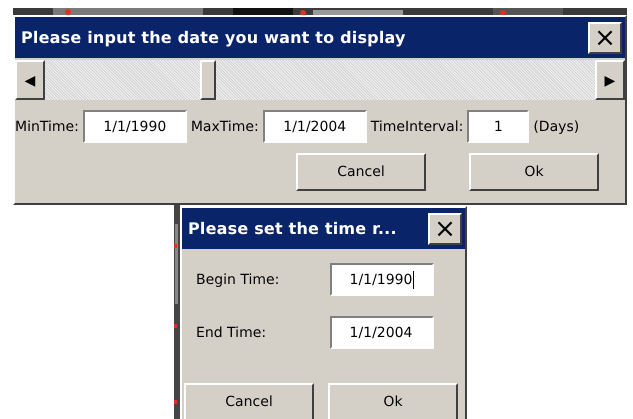 The image size is (633, 419). What do you see at coordinates (30, 80) in the screenshot?
I see `scroll-left-button: ◀` at bounding box center [30, 80].